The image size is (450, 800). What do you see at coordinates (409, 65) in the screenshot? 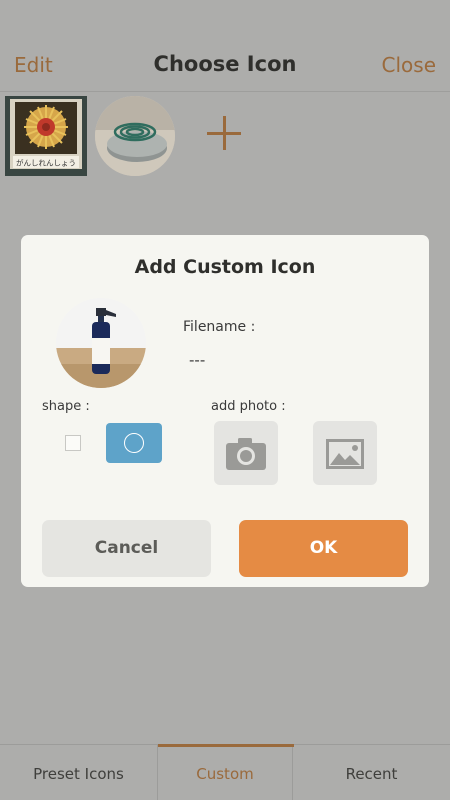
I see `close-button: Close` at bounding box center [409, 65].